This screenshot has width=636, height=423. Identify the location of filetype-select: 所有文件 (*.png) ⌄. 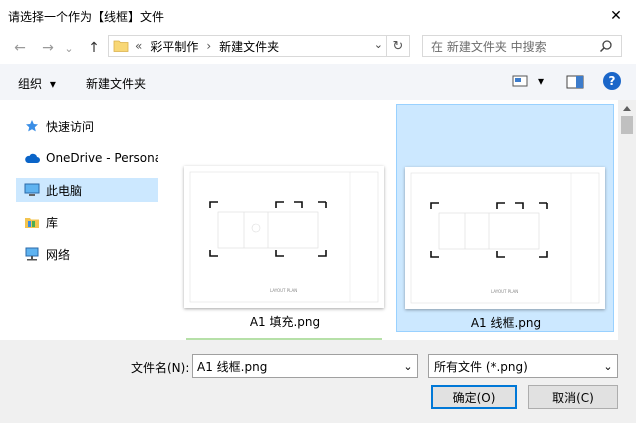
(523, 366).